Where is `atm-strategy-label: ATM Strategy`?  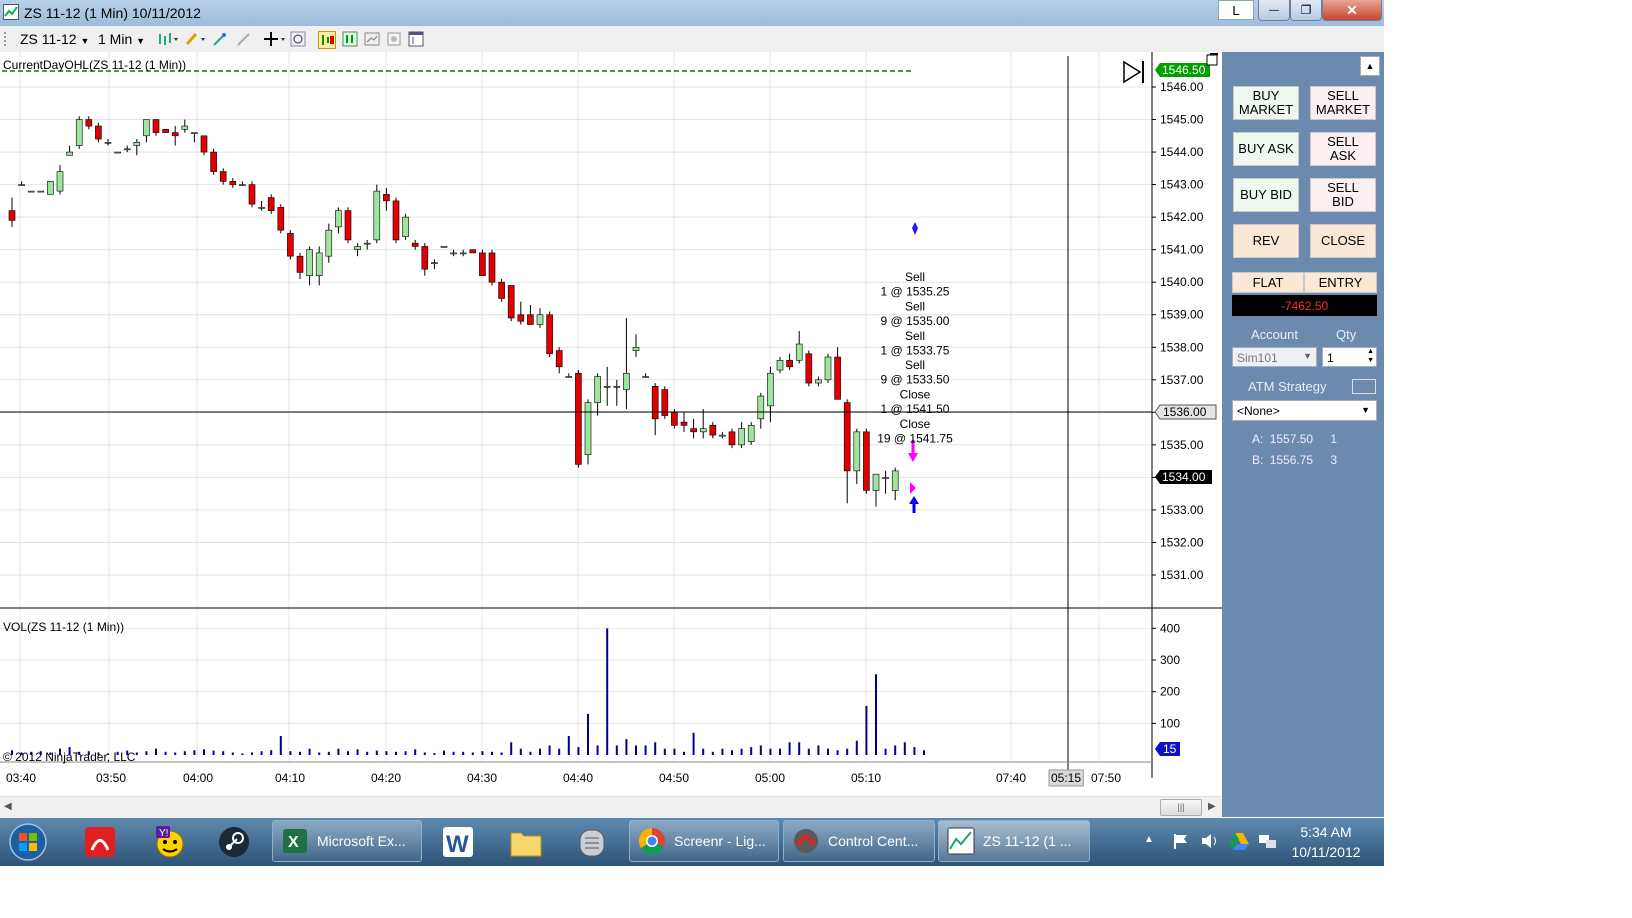 atm-strategy-label: ATM Strategy is located at coordinates (1287, 386).